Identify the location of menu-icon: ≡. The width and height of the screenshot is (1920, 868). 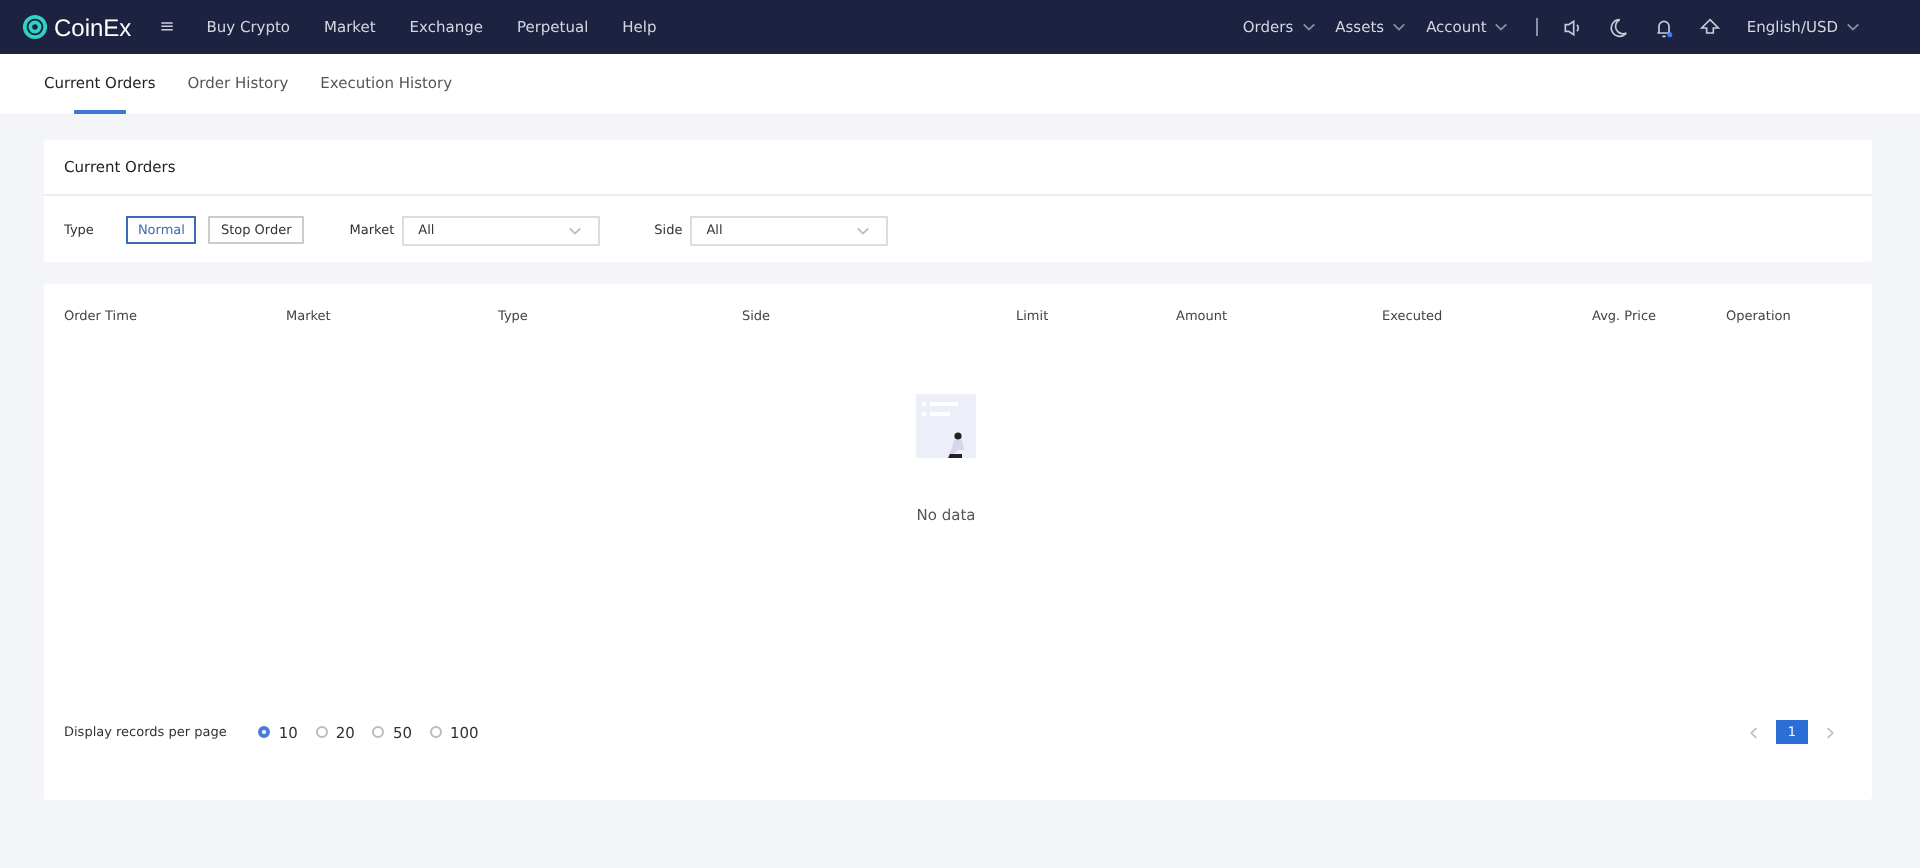
(167, 27).